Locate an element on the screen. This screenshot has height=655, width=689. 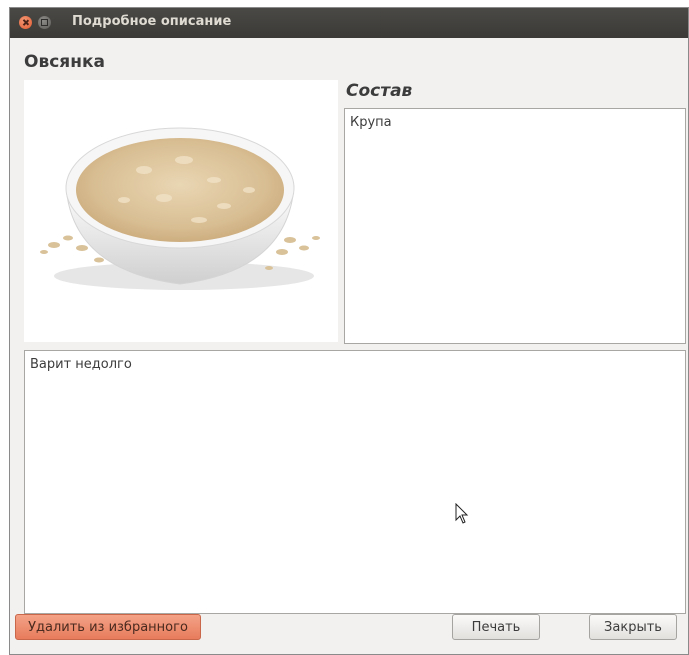
oatmeal-bowl-icon is located at coordinates (180, 208).